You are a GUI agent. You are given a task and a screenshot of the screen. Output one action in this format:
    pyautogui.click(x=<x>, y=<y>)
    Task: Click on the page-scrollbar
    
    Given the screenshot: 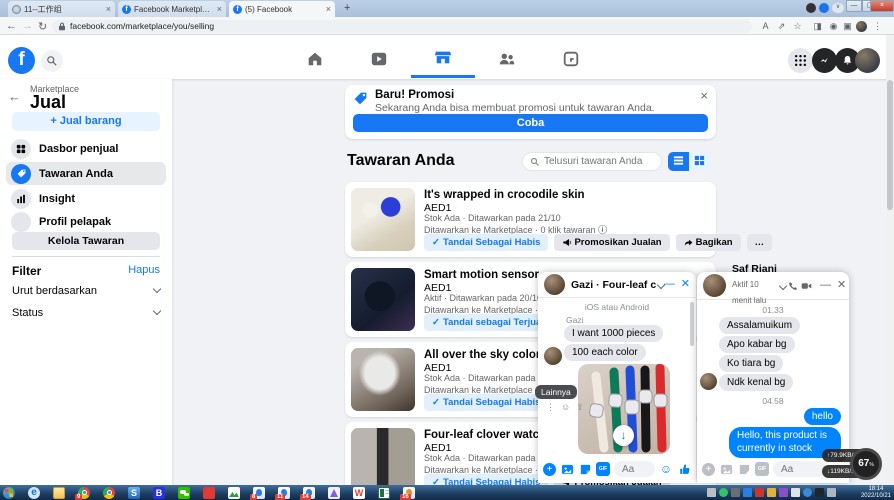 What is the action you would take?
    pyautogui.click(x=890, y=260)
    